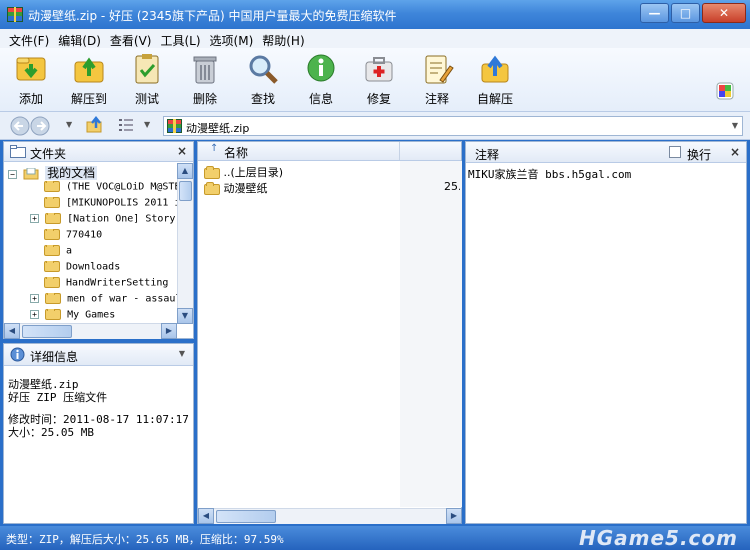 The height and width of the screenshot is (550, 750). What do you see at coordinates (606, 152) in the screenshot?
I see `comment-panel-header: 注释 换行 ×` at bounding box center [606, 152].